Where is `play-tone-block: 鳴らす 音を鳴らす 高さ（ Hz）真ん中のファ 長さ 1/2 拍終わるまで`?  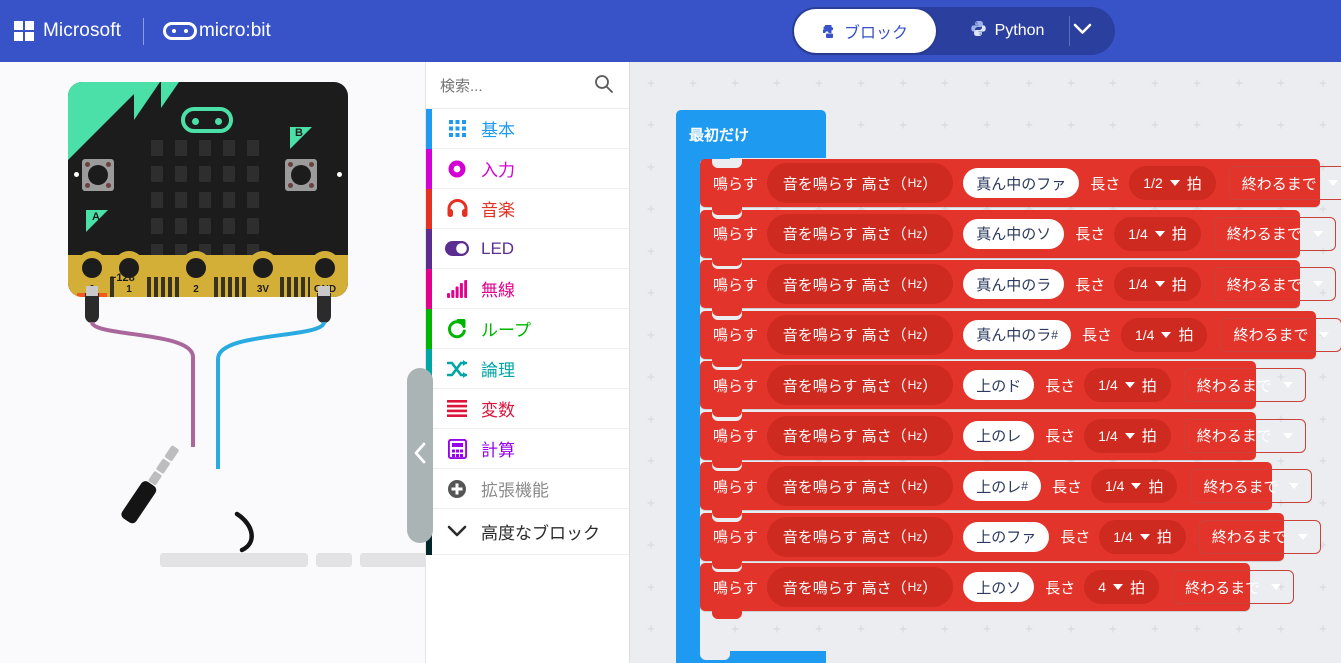
play-tone-block: 鳴らす 音を鳴らす 高さ（ Hz）真ん中のファ 長さ 1/2 拍終わるまで is located at coordinates (1020, 187).